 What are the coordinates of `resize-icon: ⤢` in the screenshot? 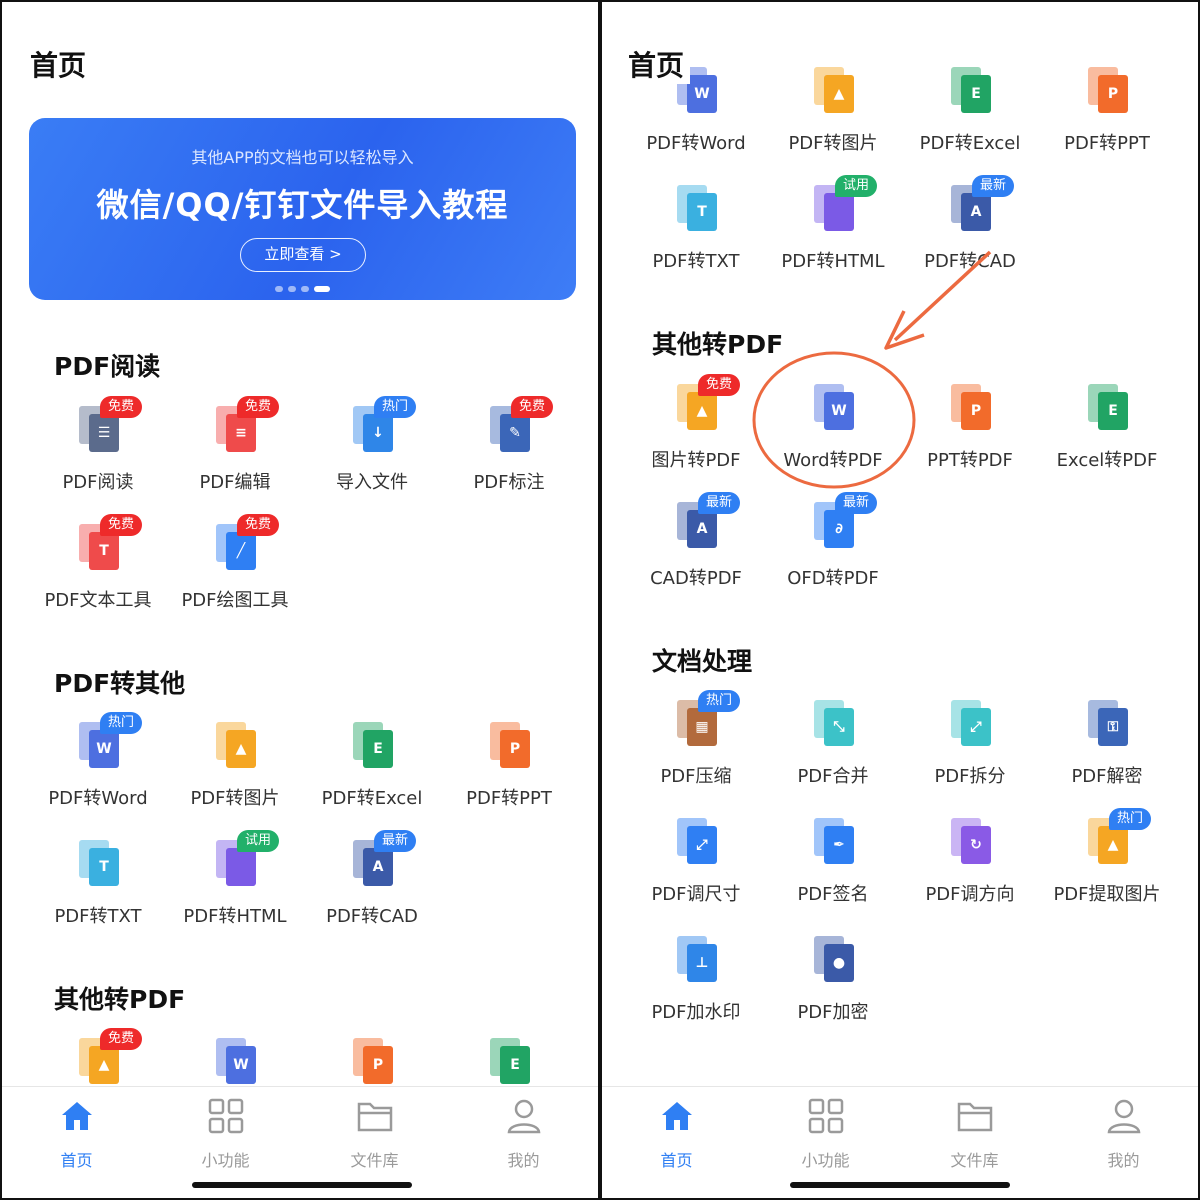 It's located at (697, 841).